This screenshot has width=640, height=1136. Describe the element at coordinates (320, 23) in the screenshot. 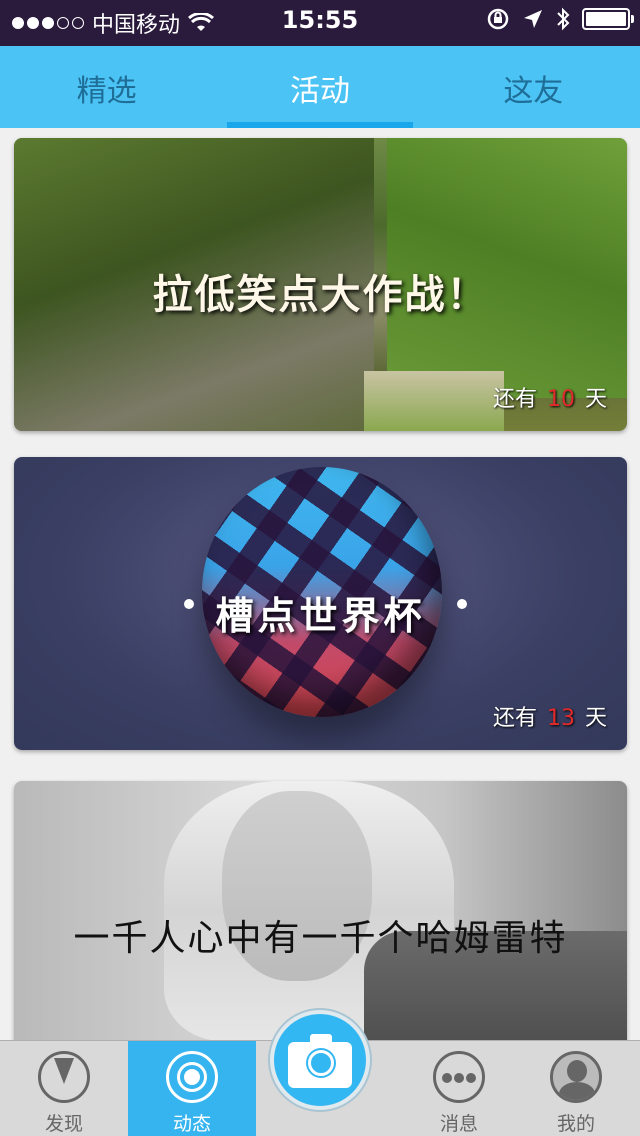

I see `status-bar: 中国移动 15:55` at that location.